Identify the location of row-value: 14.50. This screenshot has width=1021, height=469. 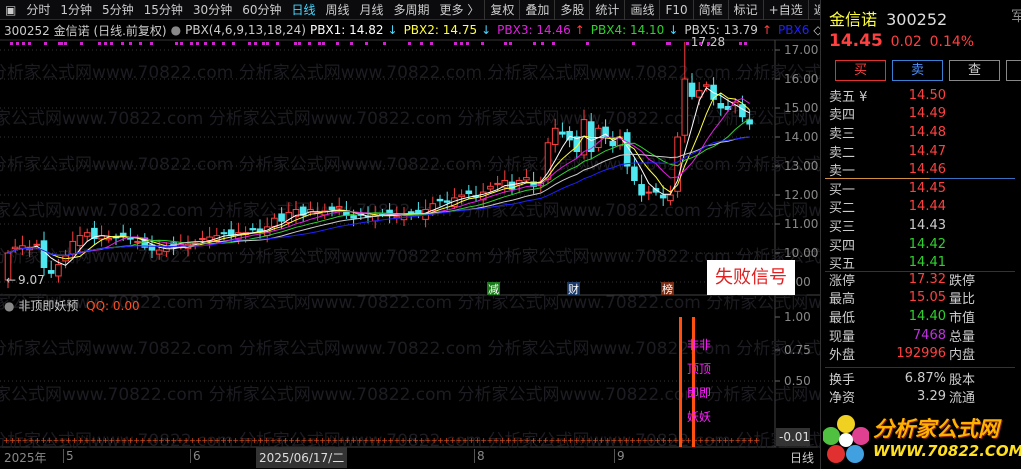
(927, 95).